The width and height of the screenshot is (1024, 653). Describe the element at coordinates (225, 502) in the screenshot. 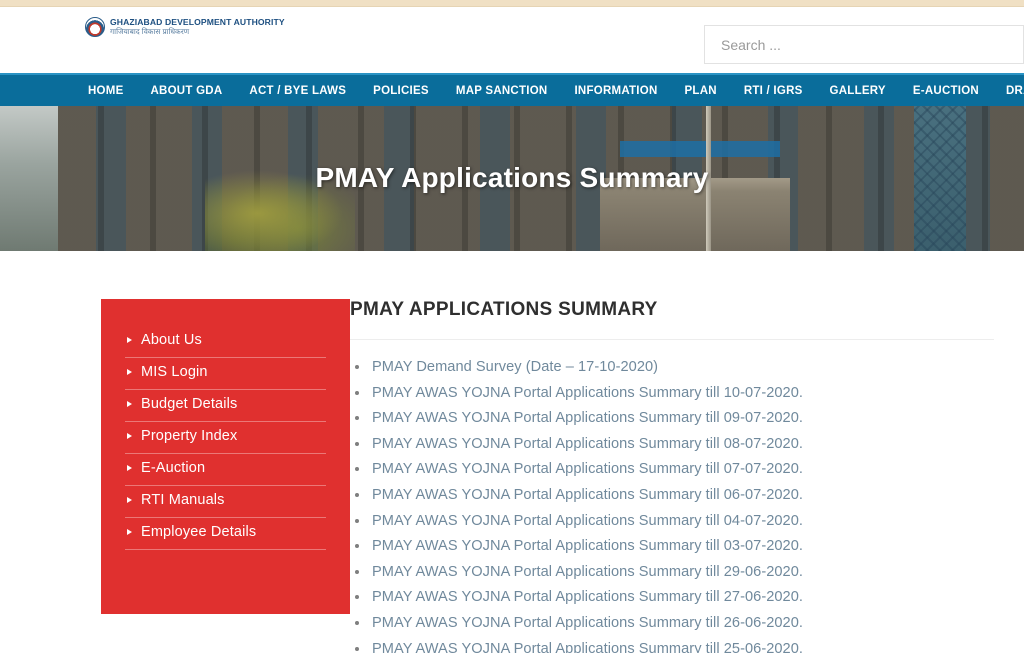

I see `sidebar-item-rti-manuals: RTI Manuals` at that location.